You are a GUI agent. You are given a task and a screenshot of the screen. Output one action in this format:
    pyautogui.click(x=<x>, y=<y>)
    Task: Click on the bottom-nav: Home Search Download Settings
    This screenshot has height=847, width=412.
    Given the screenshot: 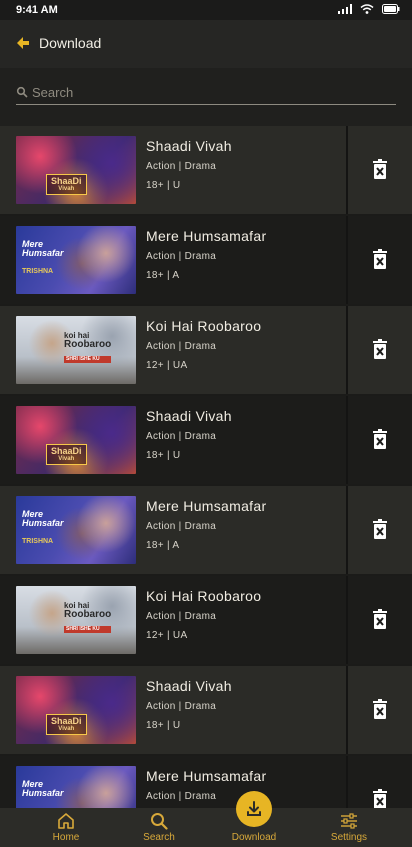 What is the action you would take?
    pyautogui.click(x=206, y=819)
    